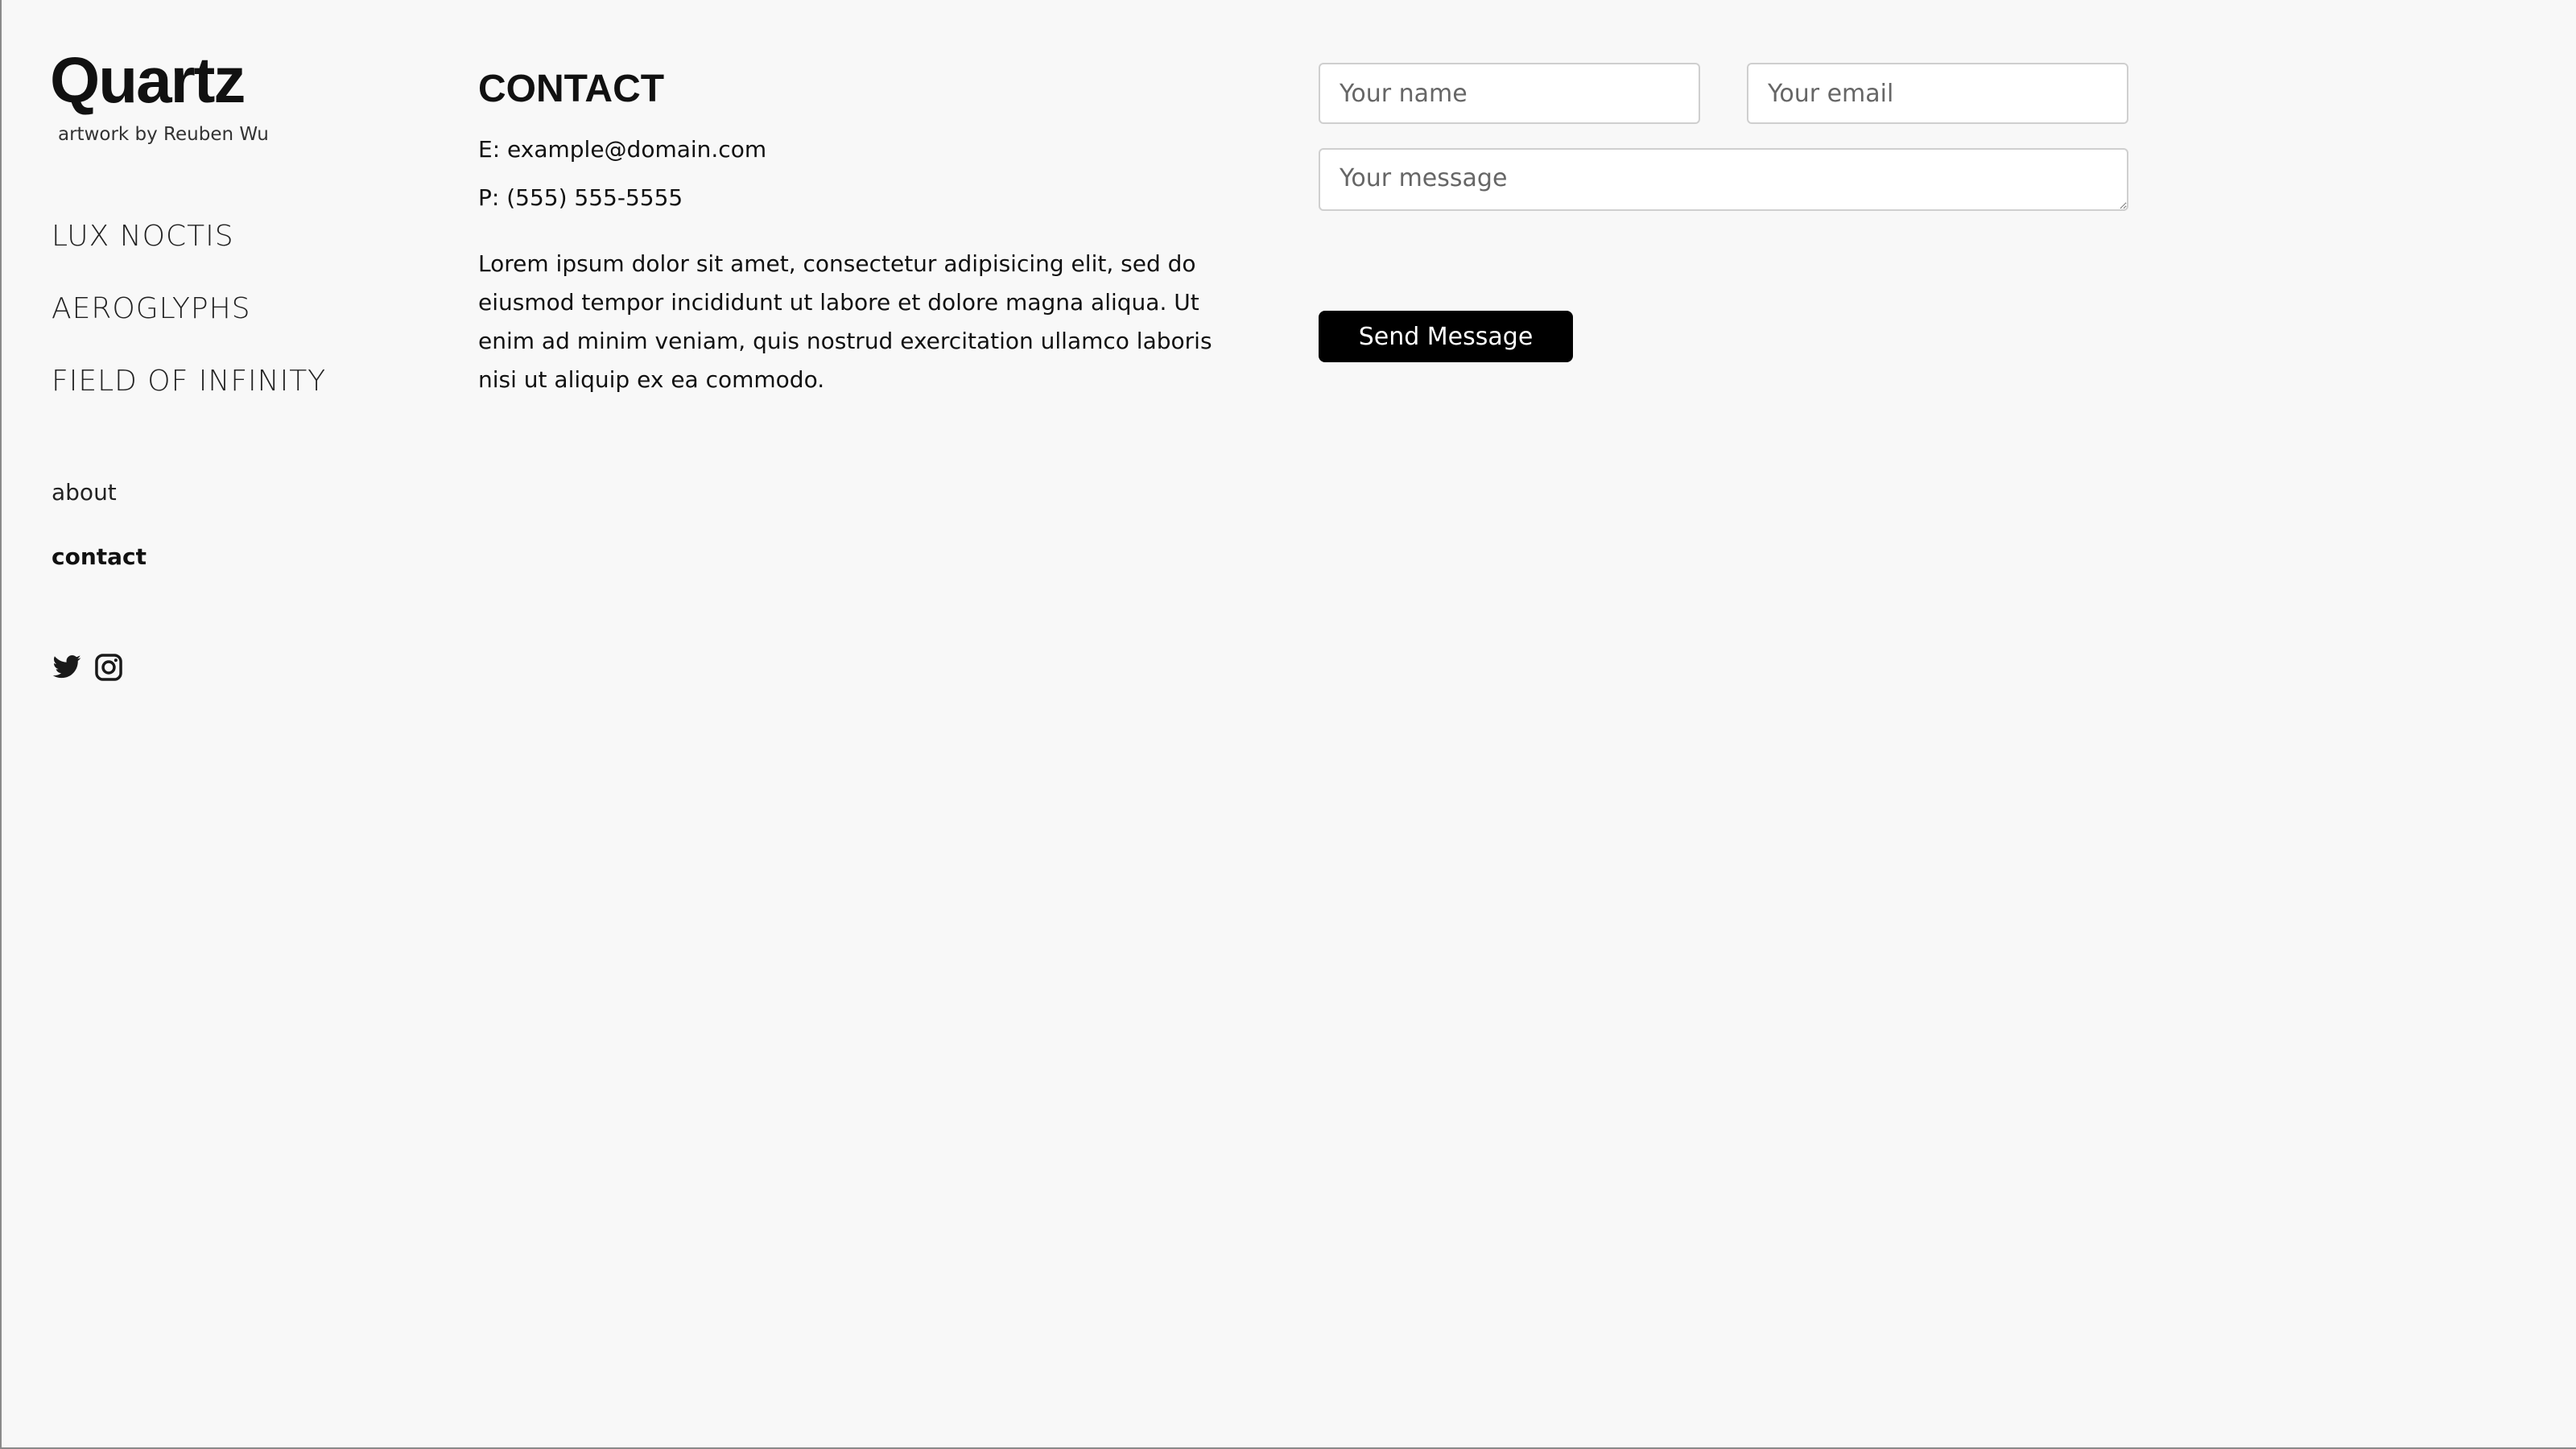 The image size is (2576, 1449). I want to click on site-subtitle: artwork by Reuben Wu, so click(163, 134).